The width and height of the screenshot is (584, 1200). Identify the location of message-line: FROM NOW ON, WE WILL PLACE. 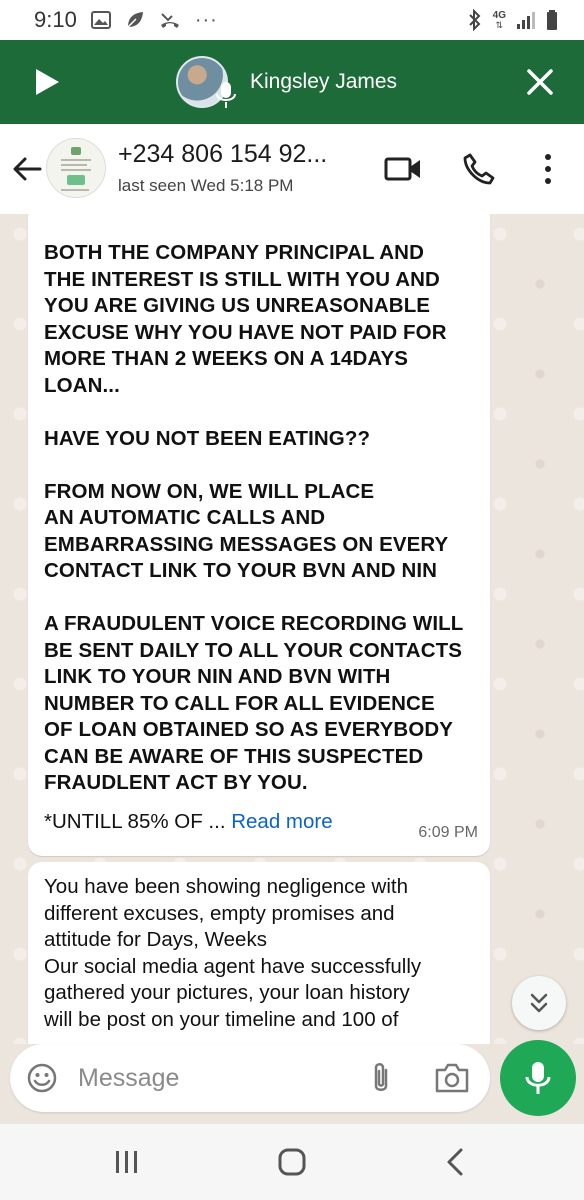
(209, 491).